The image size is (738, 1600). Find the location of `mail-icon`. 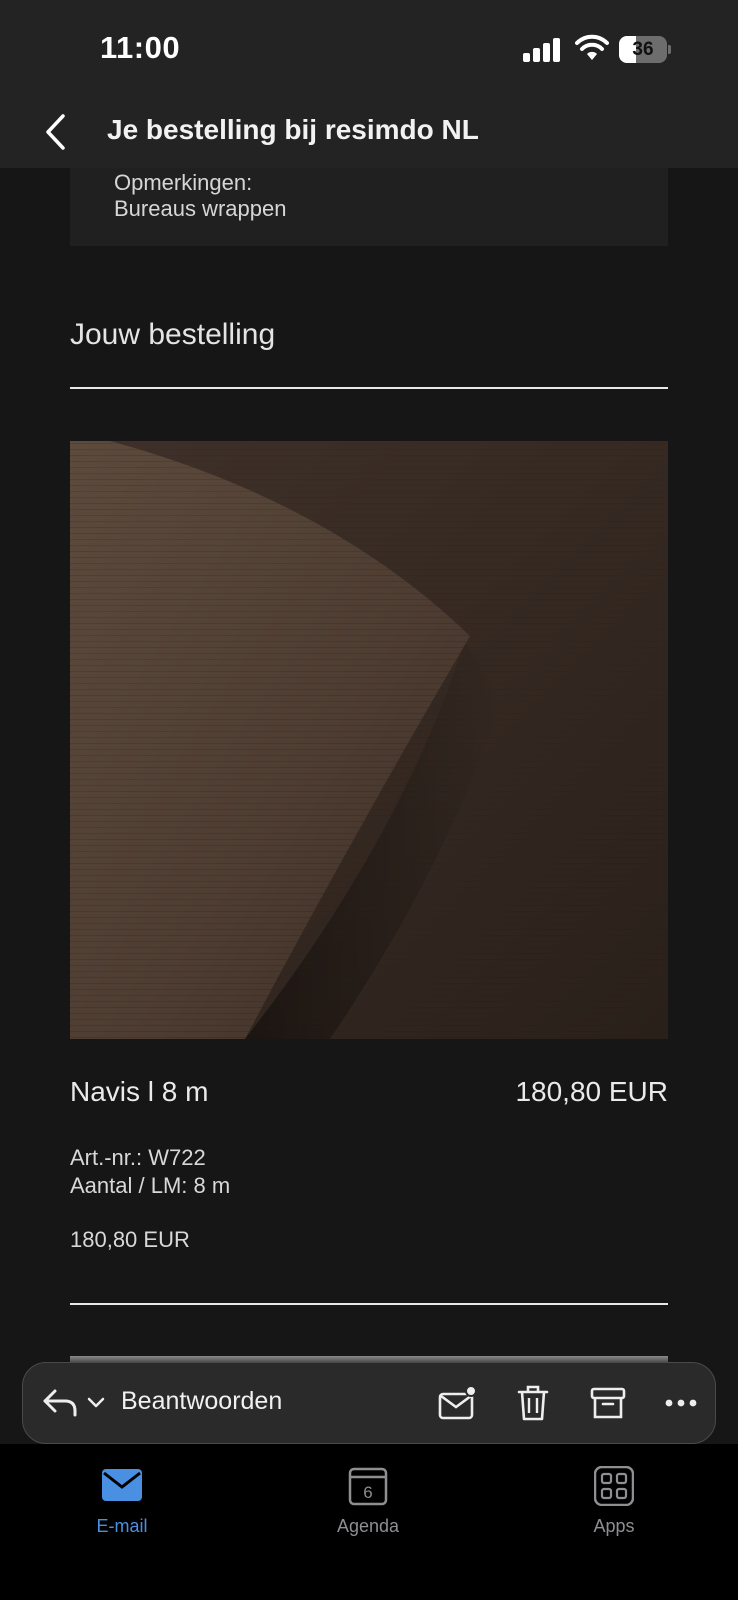

mail-icon is located at coordinates (122, 1485).